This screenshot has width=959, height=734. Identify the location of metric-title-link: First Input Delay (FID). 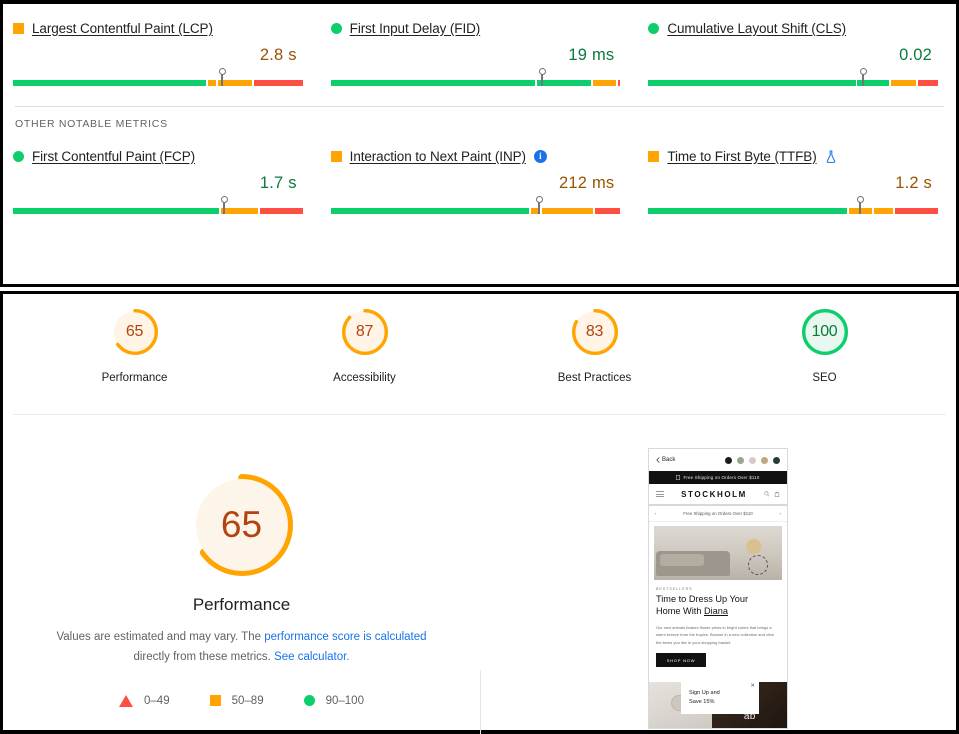
(415, 28).